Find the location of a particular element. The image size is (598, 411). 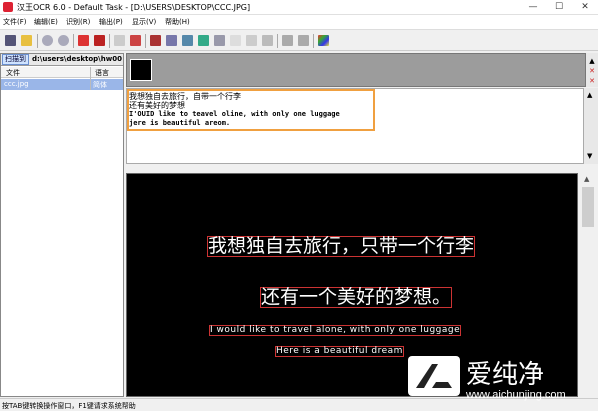

file-panel-header: 扫描到 d:\users\desktop\hw00 is located at coordinates (62, 60).